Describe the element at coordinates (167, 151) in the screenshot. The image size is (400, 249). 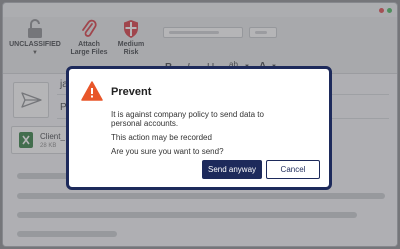
I see `confirm-question: Are you sure you want to send?` at that location.